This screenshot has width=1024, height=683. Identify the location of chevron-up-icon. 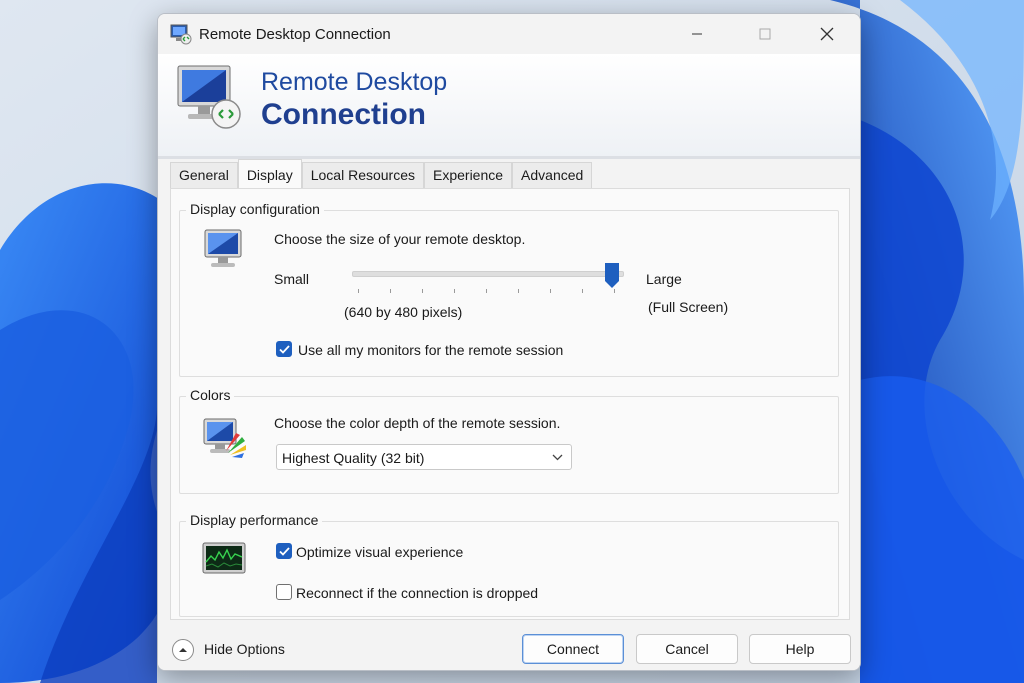
(183, 650).